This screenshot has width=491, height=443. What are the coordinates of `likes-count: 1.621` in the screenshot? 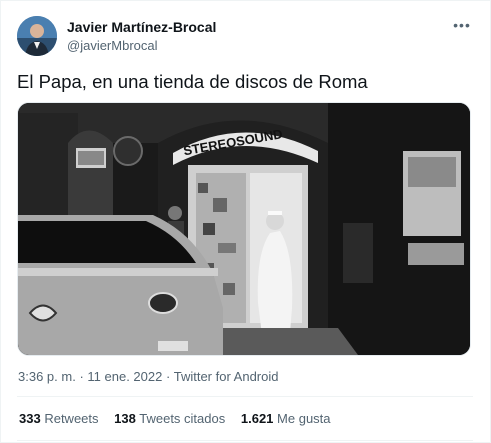 It's located at (257, 418).